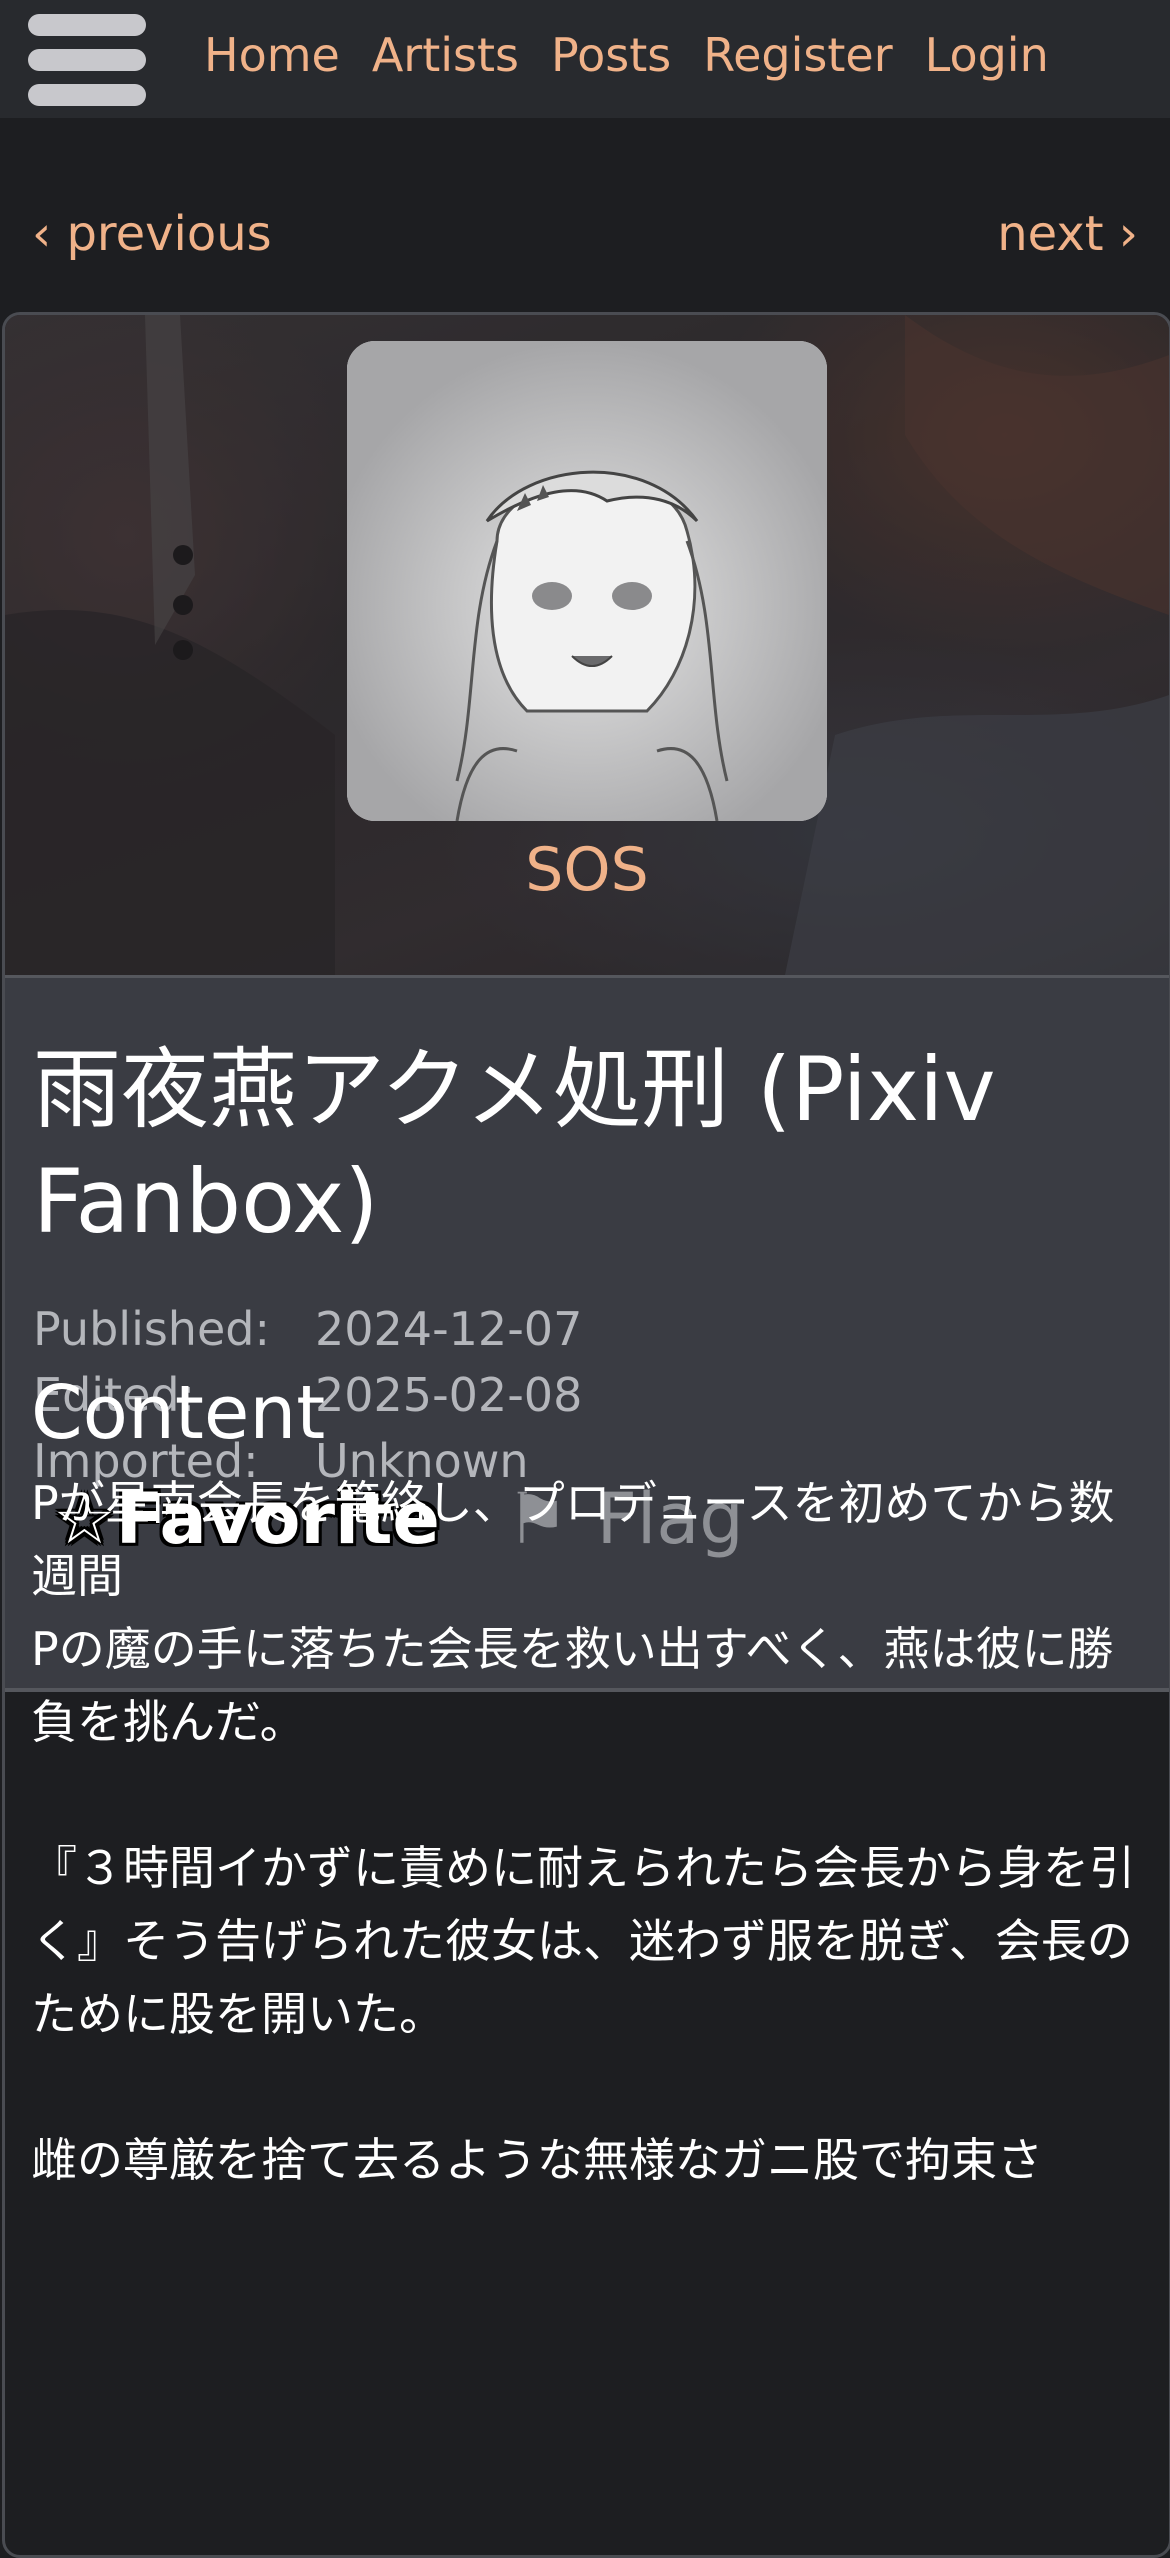 Image resolution: width=1170 pixels, height=2558 pixels. What do you see at coordinates (272, 55) in the screenshot?
I see `nav-link-home: Home` at bounding box center [272, 55].